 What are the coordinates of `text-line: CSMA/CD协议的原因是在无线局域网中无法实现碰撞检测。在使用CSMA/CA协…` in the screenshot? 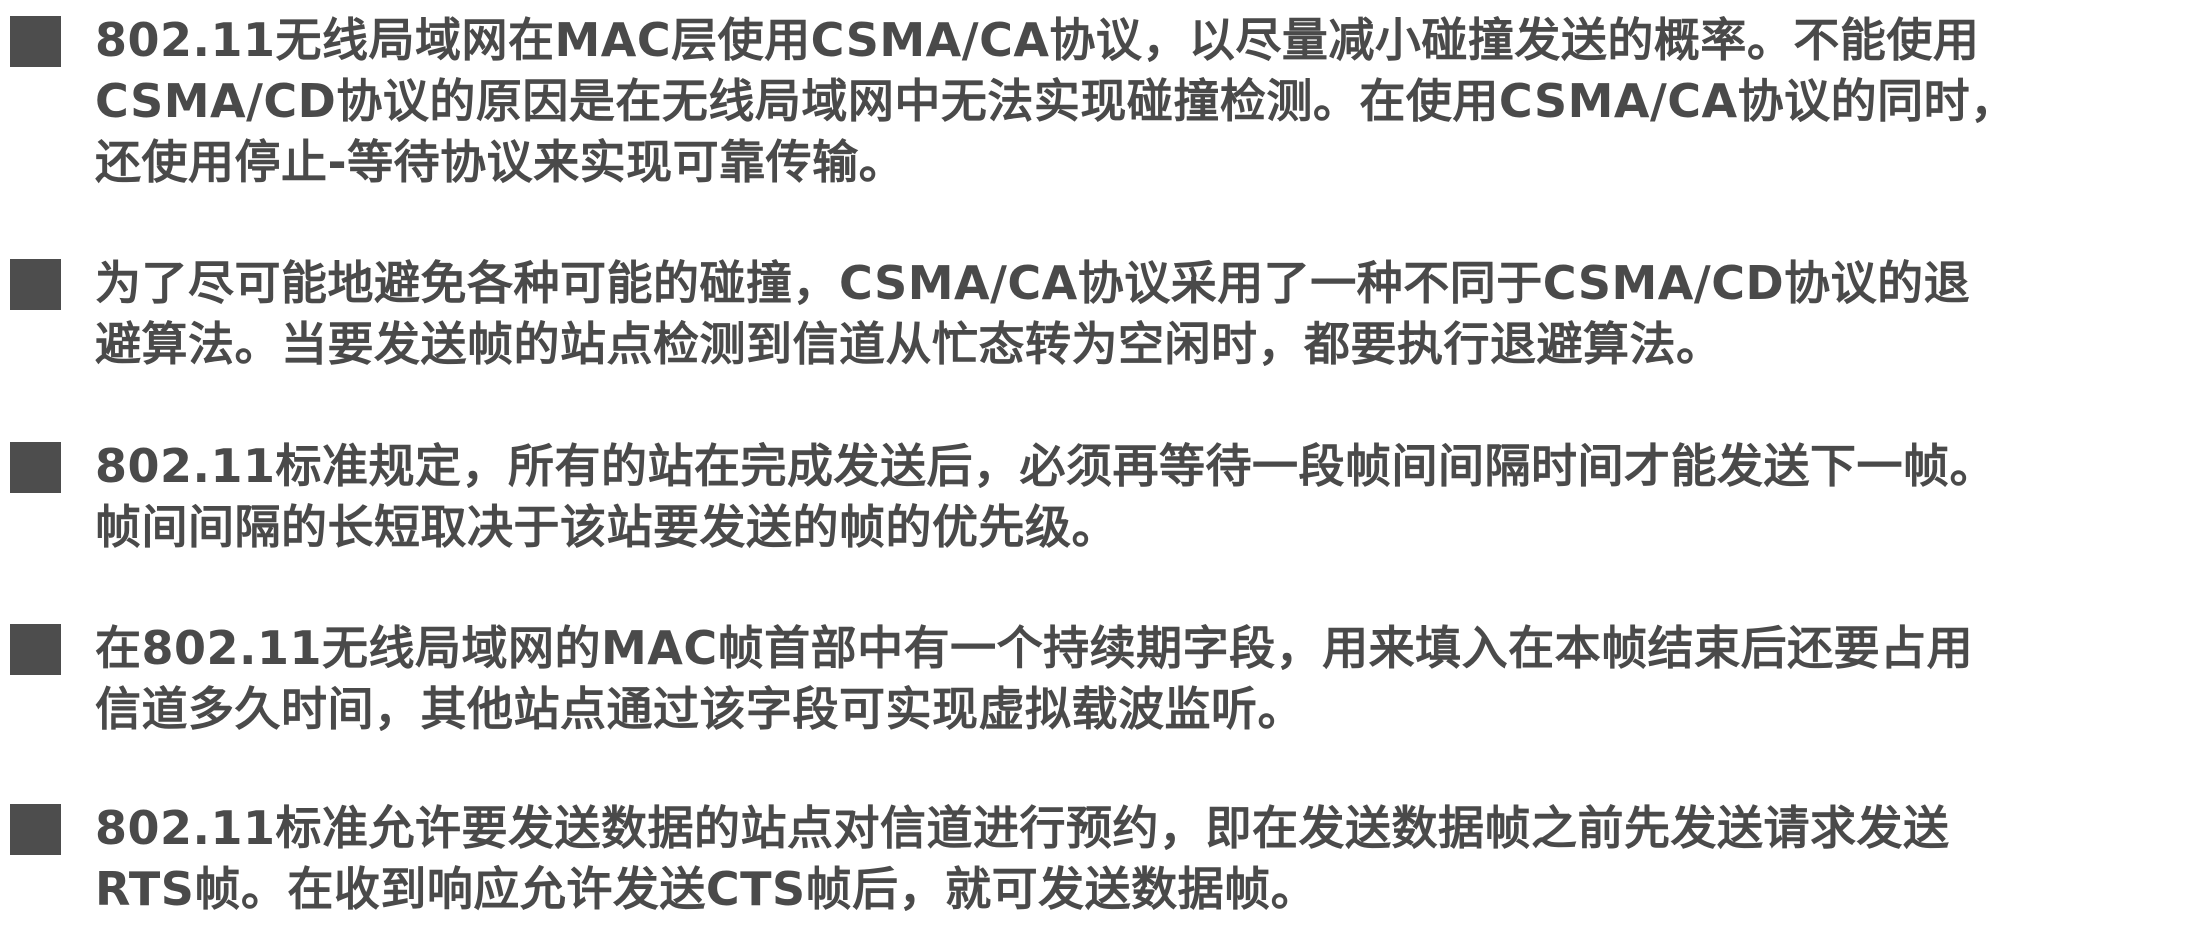 It's located at (1056, 101).